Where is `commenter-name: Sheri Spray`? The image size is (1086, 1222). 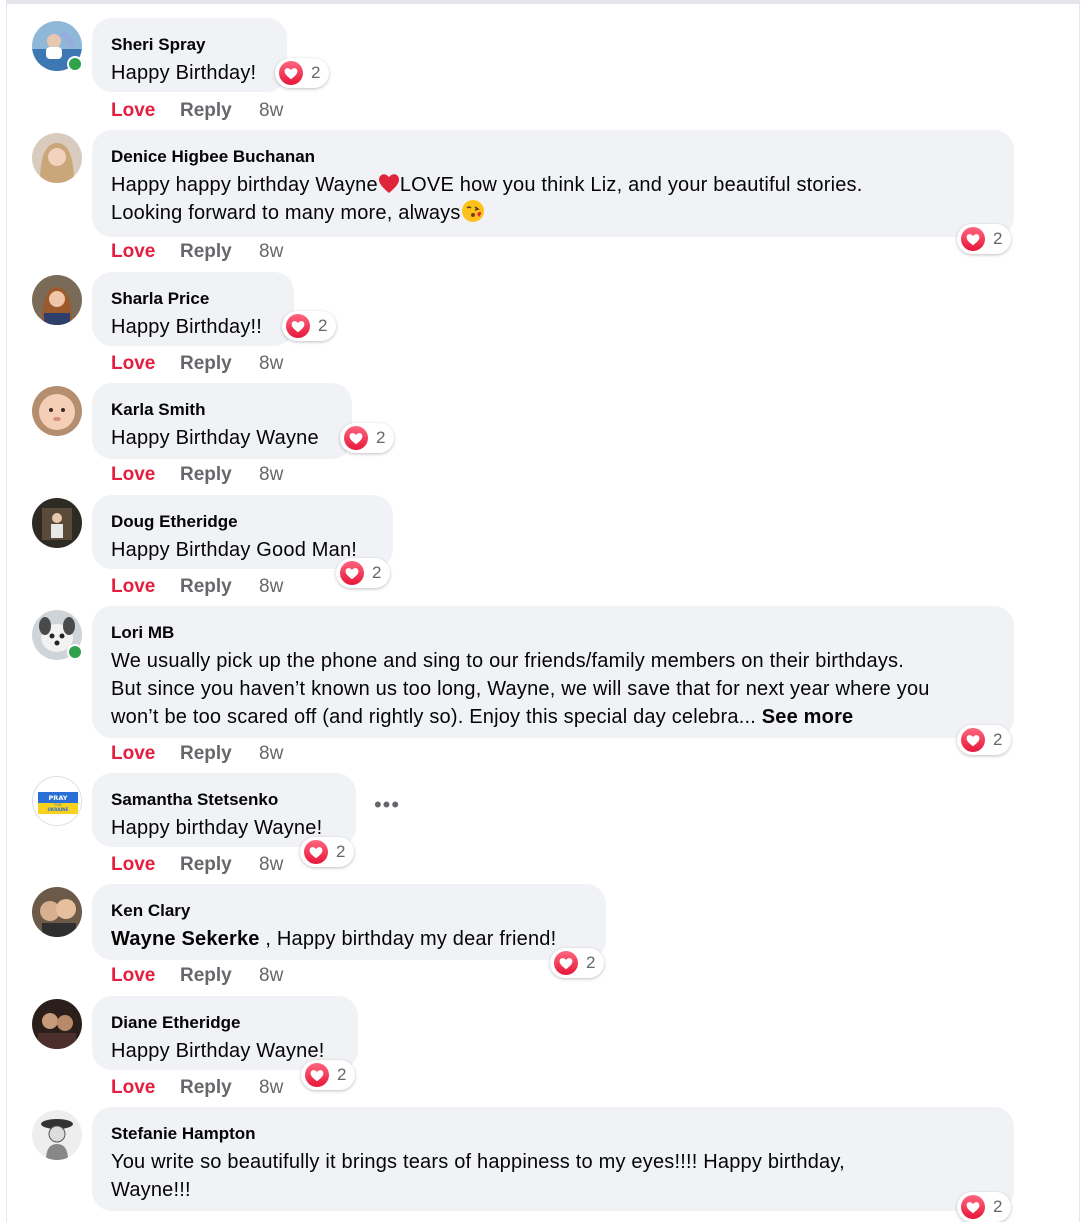
commenter-name: Sheri Spray is located at coordinates (189, 45).